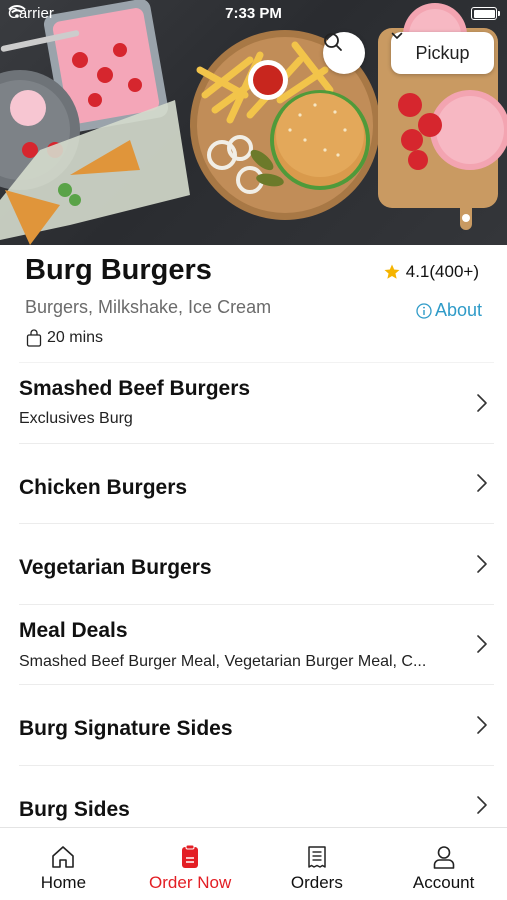  What do you see at coordinates (73, 630) in the screenshot?
I see `menu-category-title: Meal Deals` at bounding box center [73, 630].